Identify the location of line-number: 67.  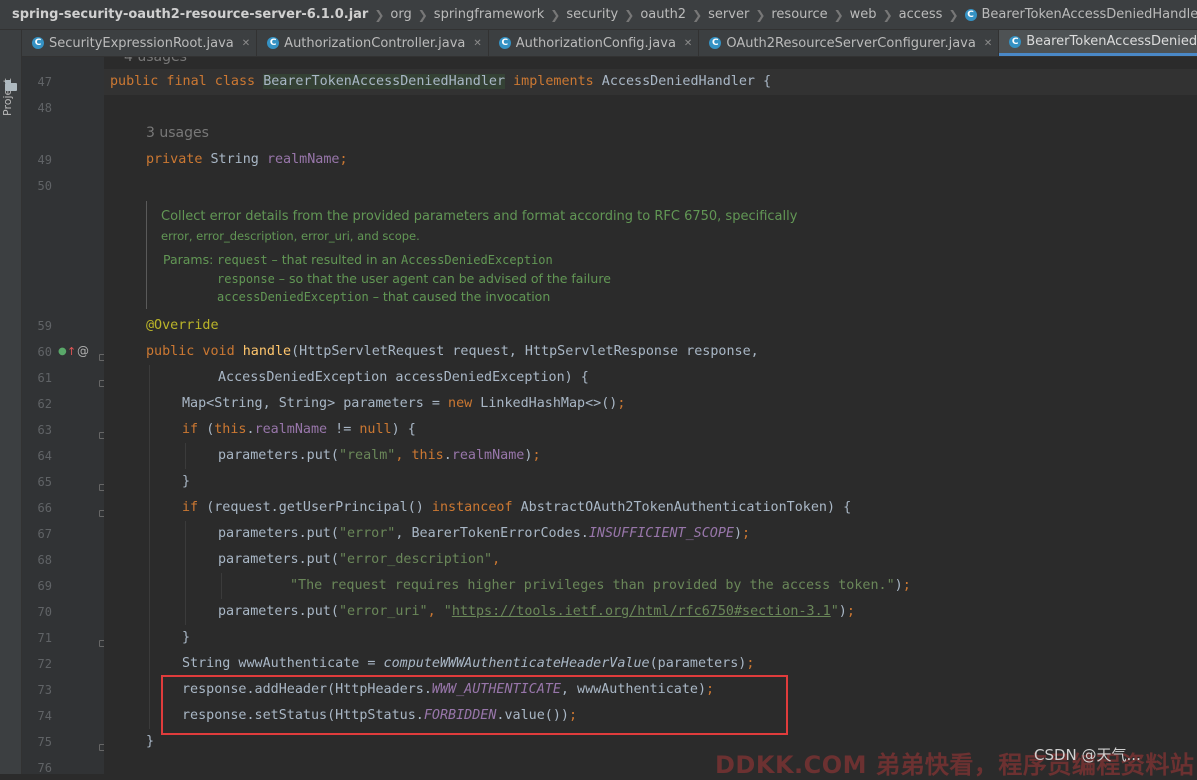
(37, 534).